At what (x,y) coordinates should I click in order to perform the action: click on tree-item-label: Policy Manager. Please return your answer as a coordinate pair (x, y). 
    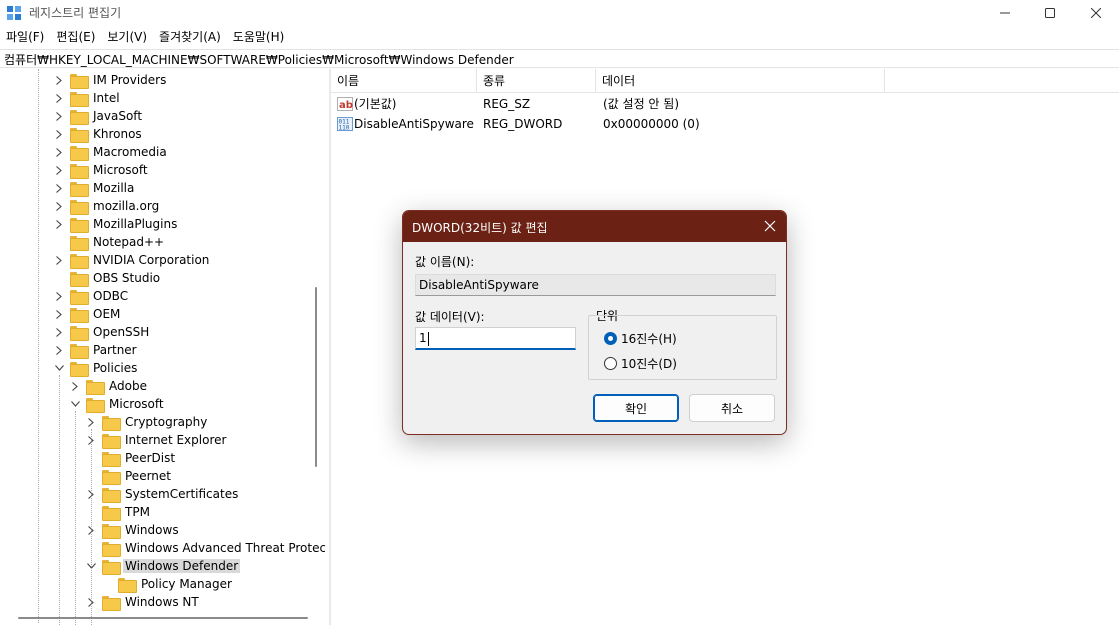
    Looking at the image, I should click on (186, 584).